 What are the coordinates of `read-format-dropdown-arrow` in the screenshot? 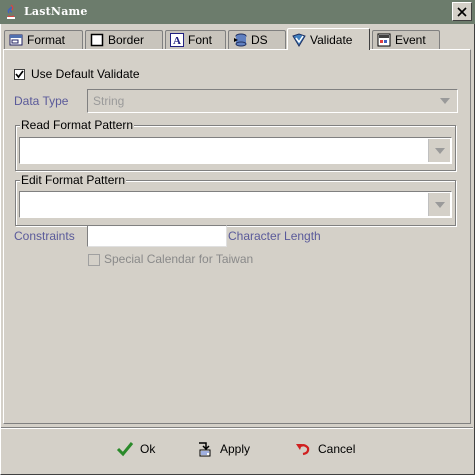 It's located at (439, 150).